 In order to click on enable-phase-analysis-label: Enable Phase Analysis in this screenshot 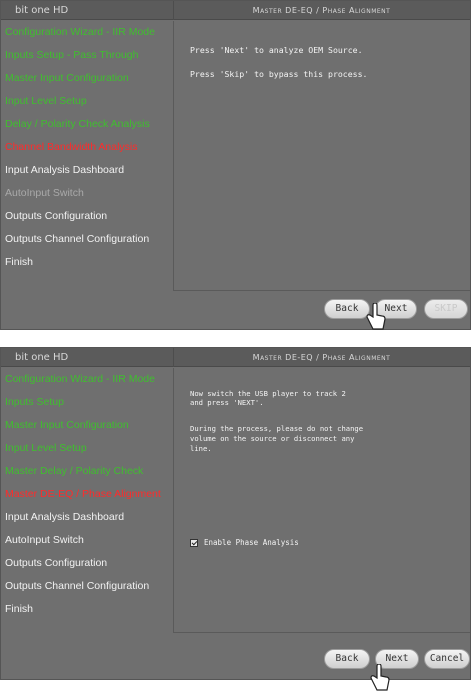, I will do `click(251, 542)`.